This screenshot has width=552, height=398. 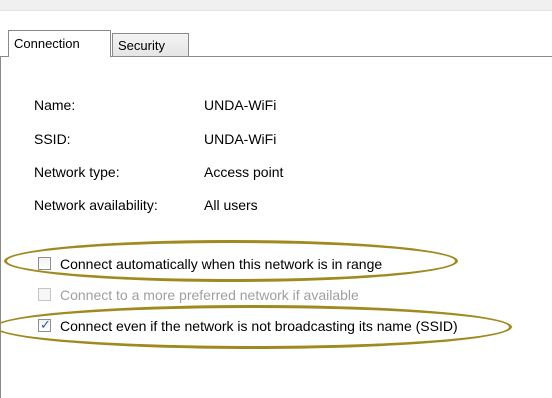 I want to click on checkbox-box-disabled, so click(x=44, y=294).